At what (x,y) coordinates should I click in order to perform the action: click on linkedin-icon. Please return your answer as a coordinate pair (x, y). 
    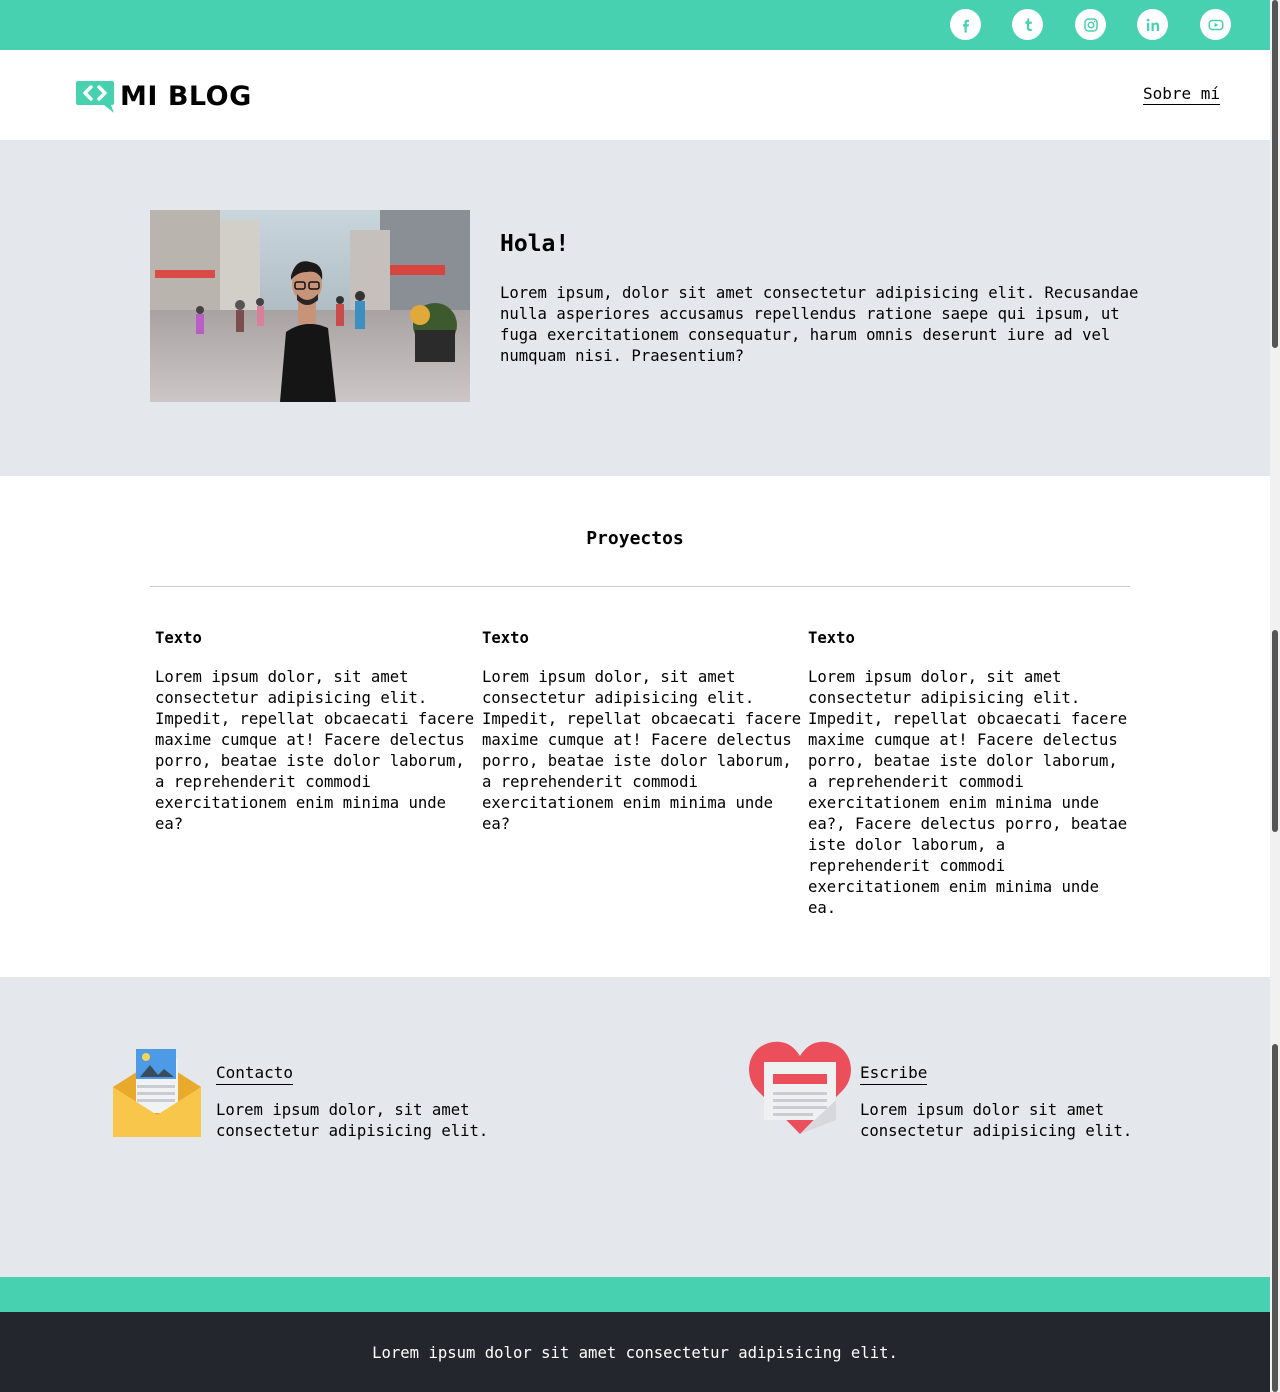
    Looking at the image, I should click on (1152, 24).